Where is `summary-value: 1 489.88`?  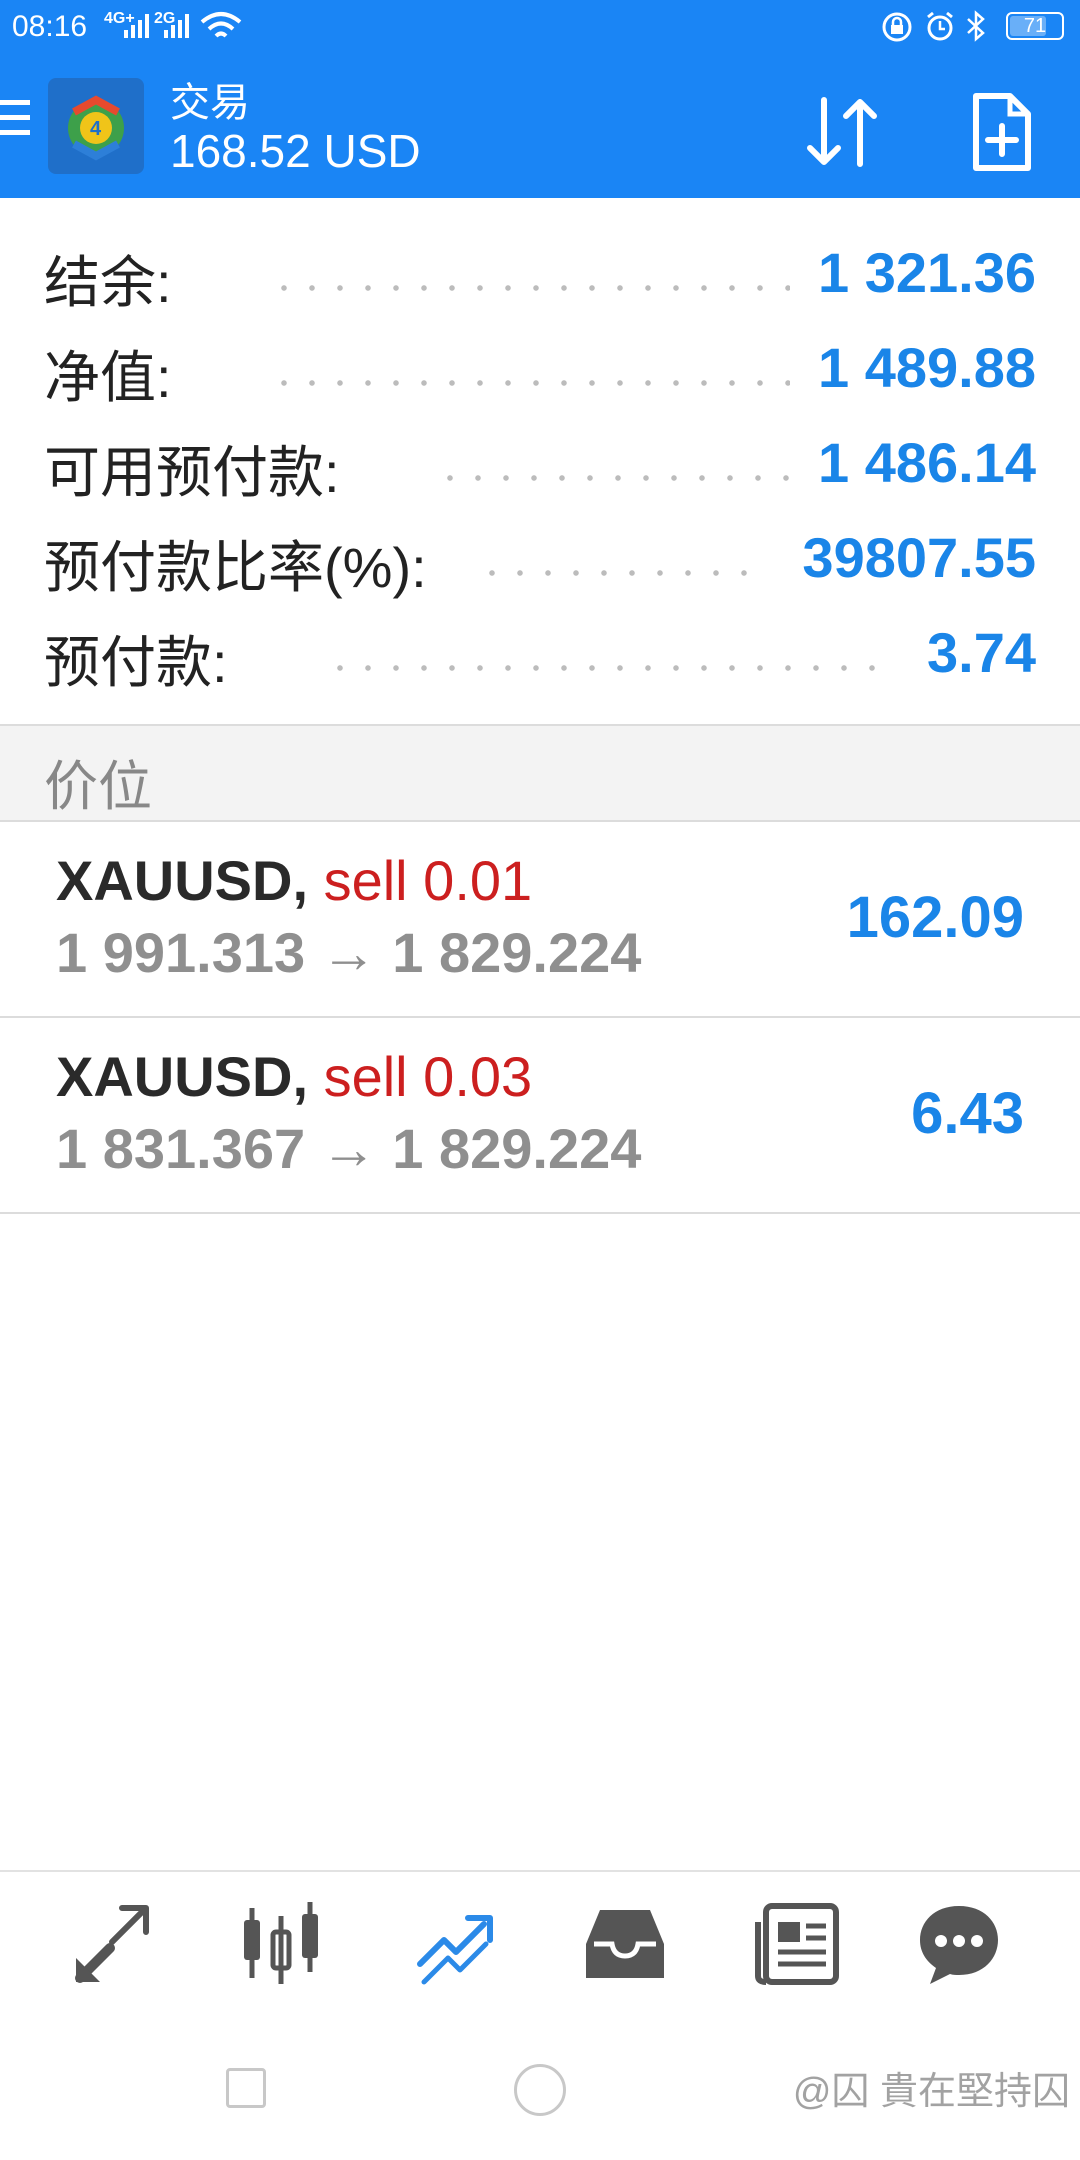
summary-value: 1 489.88 is located at coordinates (927, 367).